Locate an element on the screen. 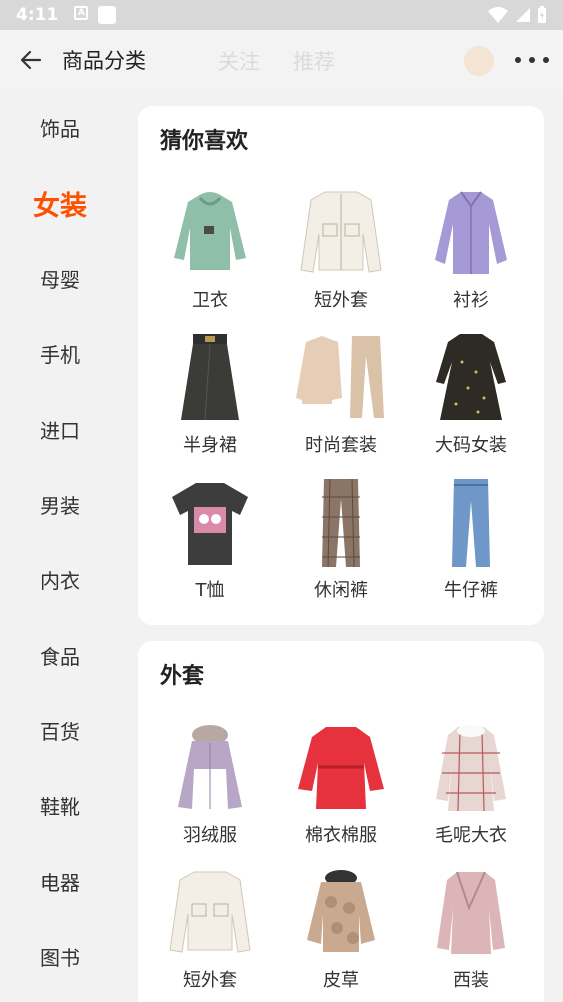 The image size is (563, 1002). tile-label: 卫衣 is located at coordinates (210, 300).